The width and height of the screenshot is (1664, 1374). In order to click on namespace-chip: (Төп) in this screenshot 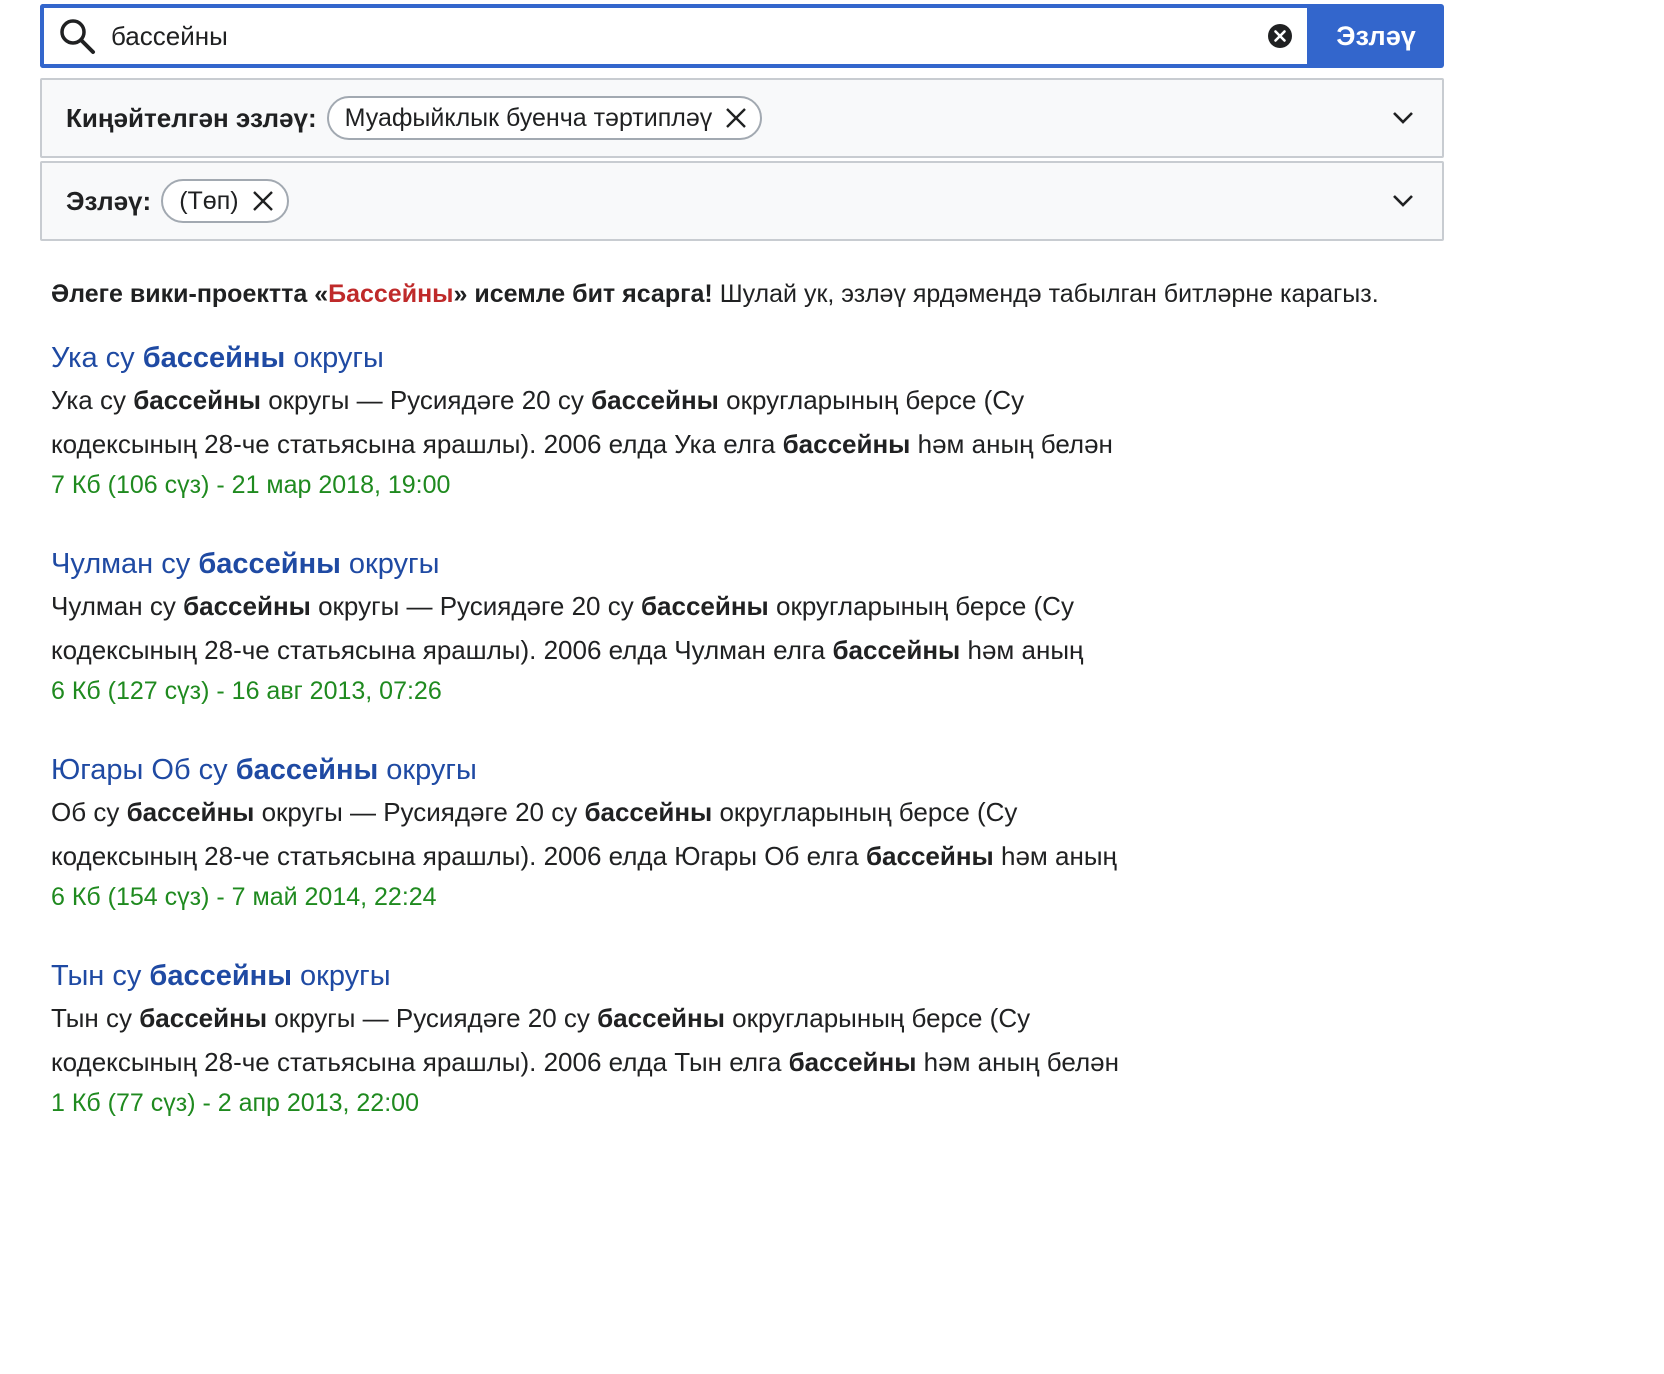, I will do `click(225, 201)`.